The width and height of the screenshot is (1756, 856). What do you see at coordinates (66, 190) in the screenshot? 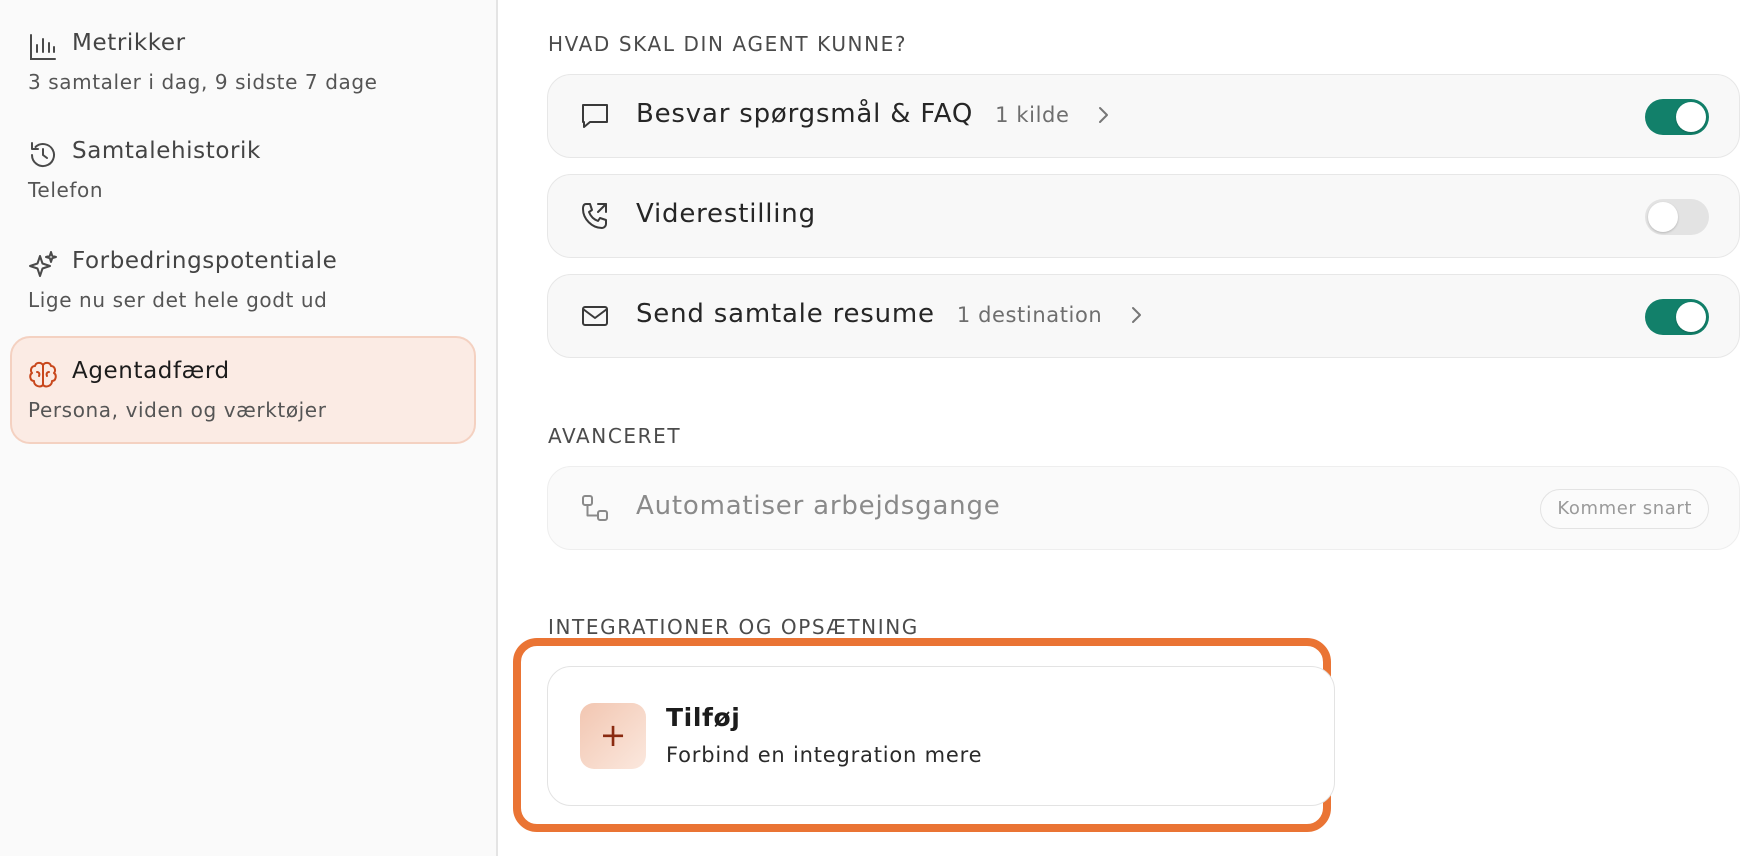
I see `sidebar-item-subtitle: Telefon` at bounding box center [66, 190].